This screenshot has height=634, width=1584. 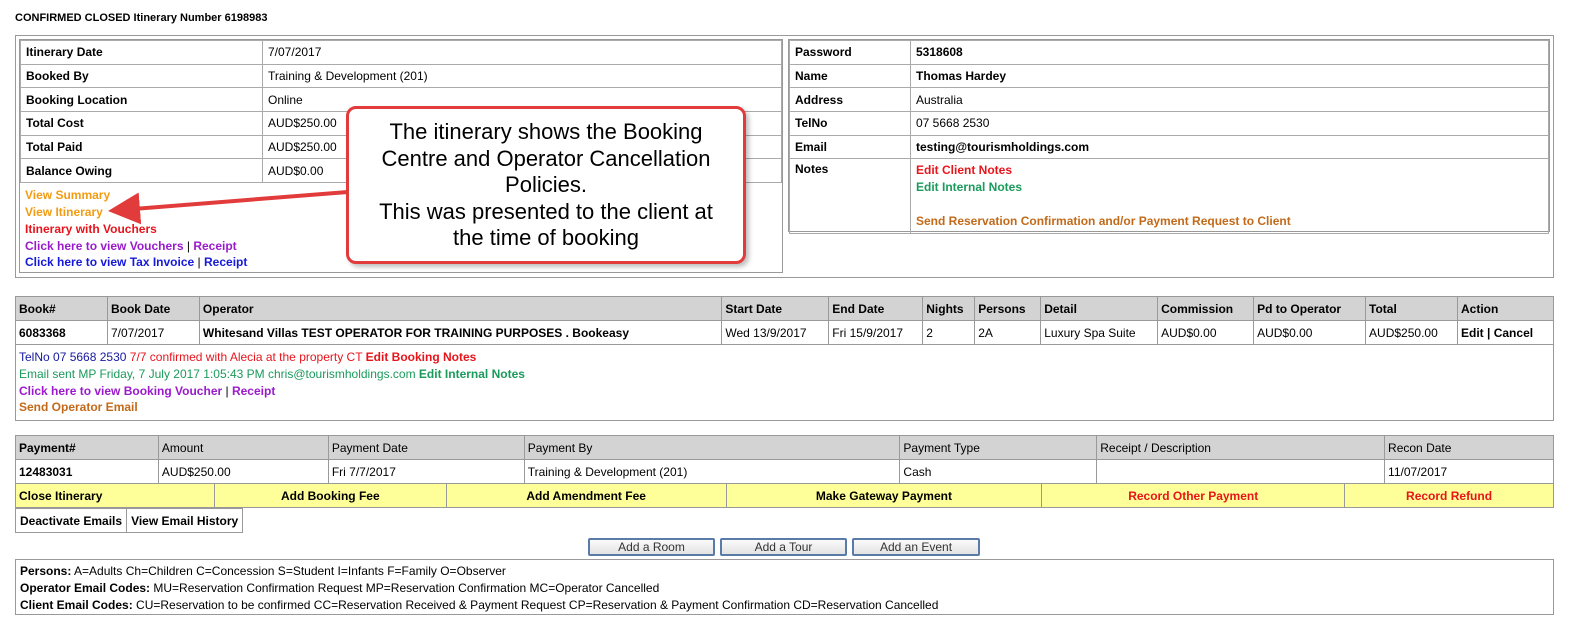 What do you see at coordinates (153, 332) in the screenshot?
I see `book-date: 7/07/2017` at bounding box center [153, 332].